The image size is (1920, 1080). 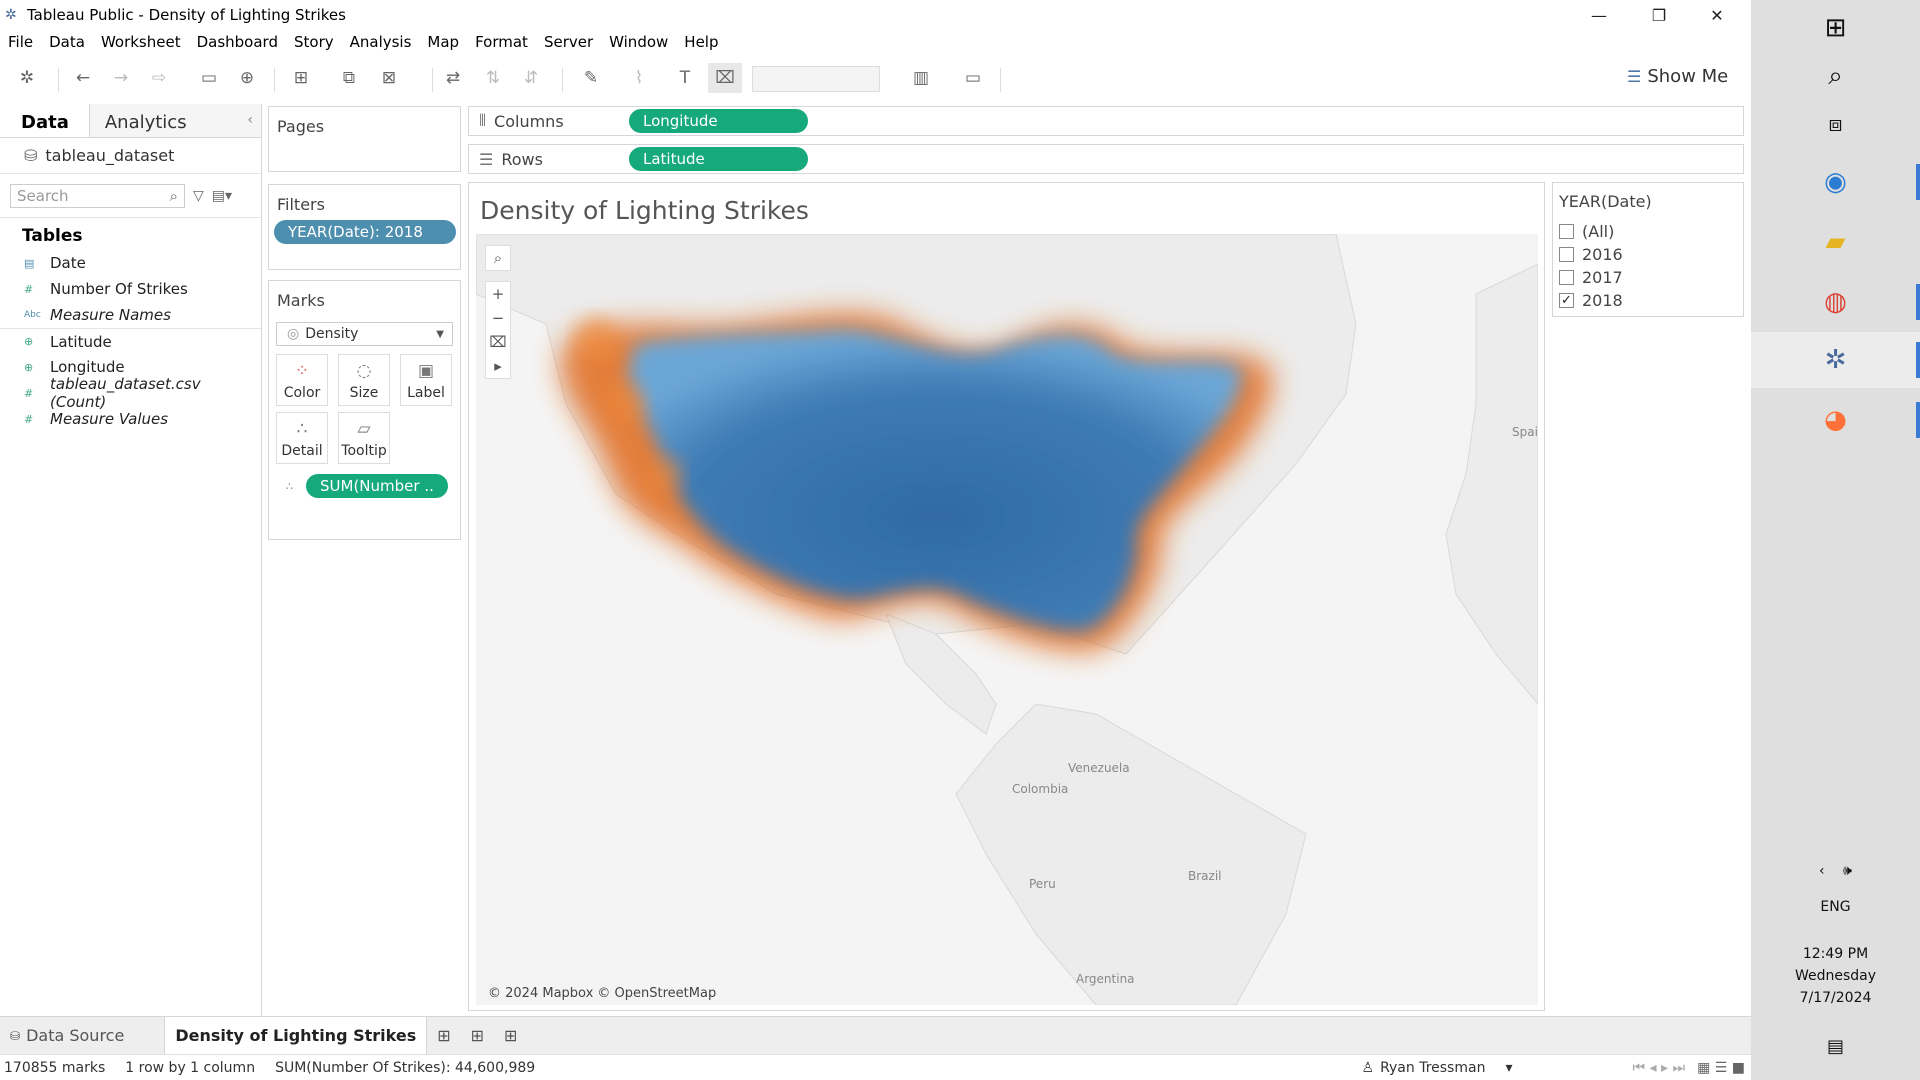 I want to click on maximize-button: ❐, so click(x=1659, y=15).